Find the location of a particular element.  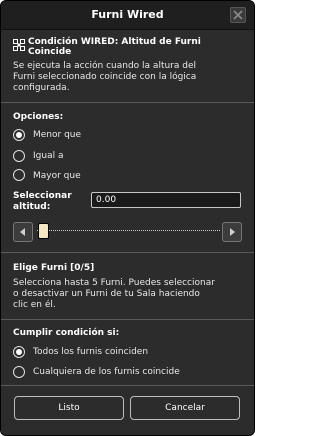

window-title: Furni Wired is located at coordinates (127, 14).